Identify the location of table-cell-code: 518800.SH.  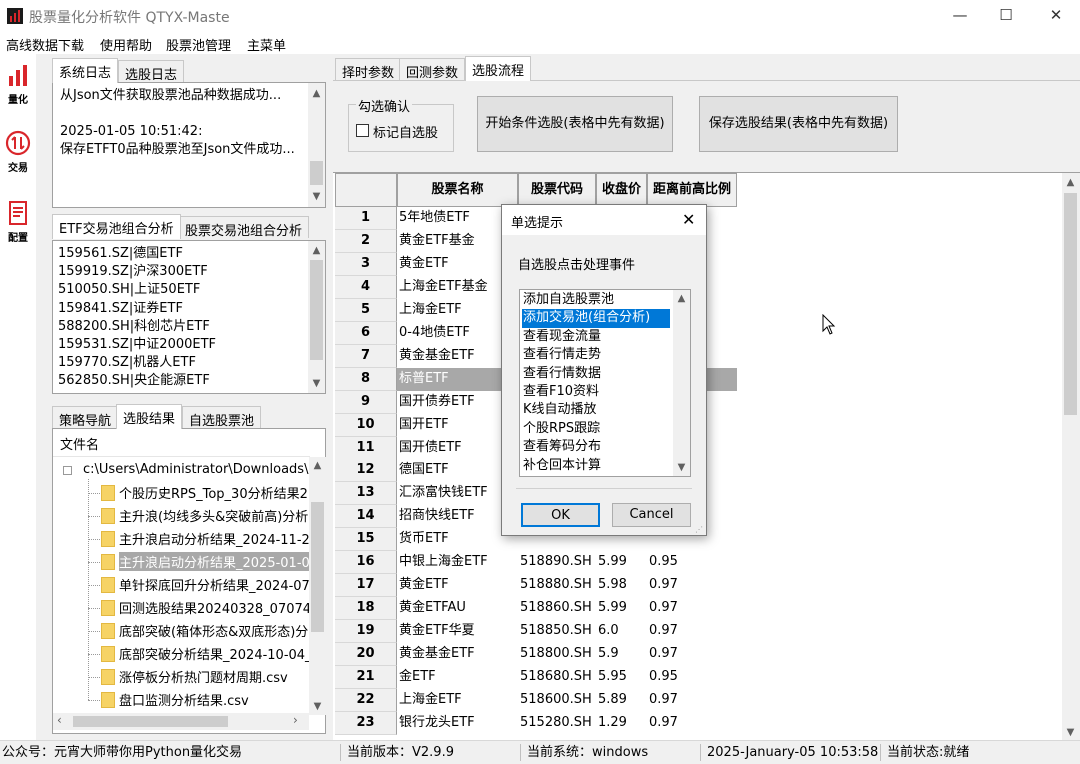
(557, 654).